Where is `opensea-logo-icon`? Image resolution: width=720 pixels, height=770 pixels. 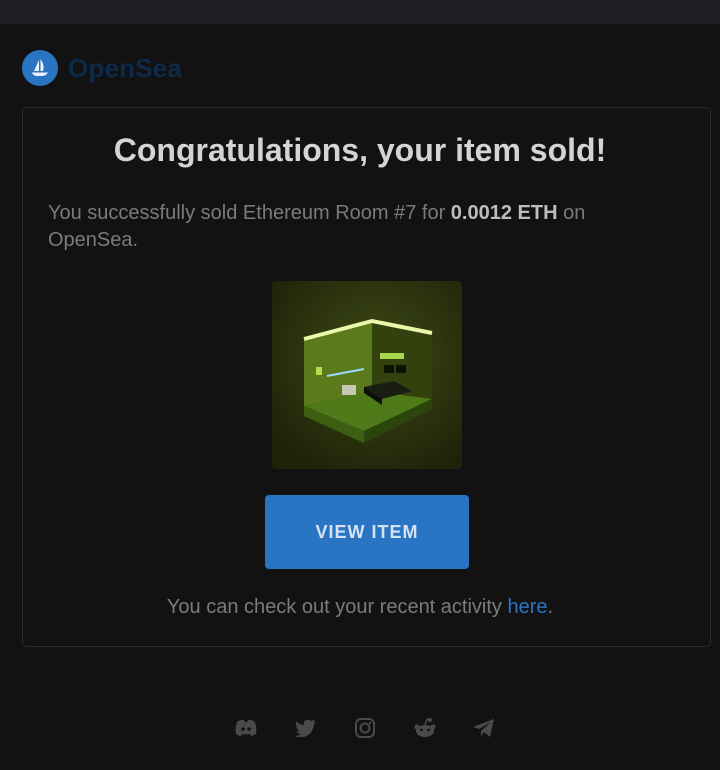
opensea-logo-icon is located at coordinates (40, 68).